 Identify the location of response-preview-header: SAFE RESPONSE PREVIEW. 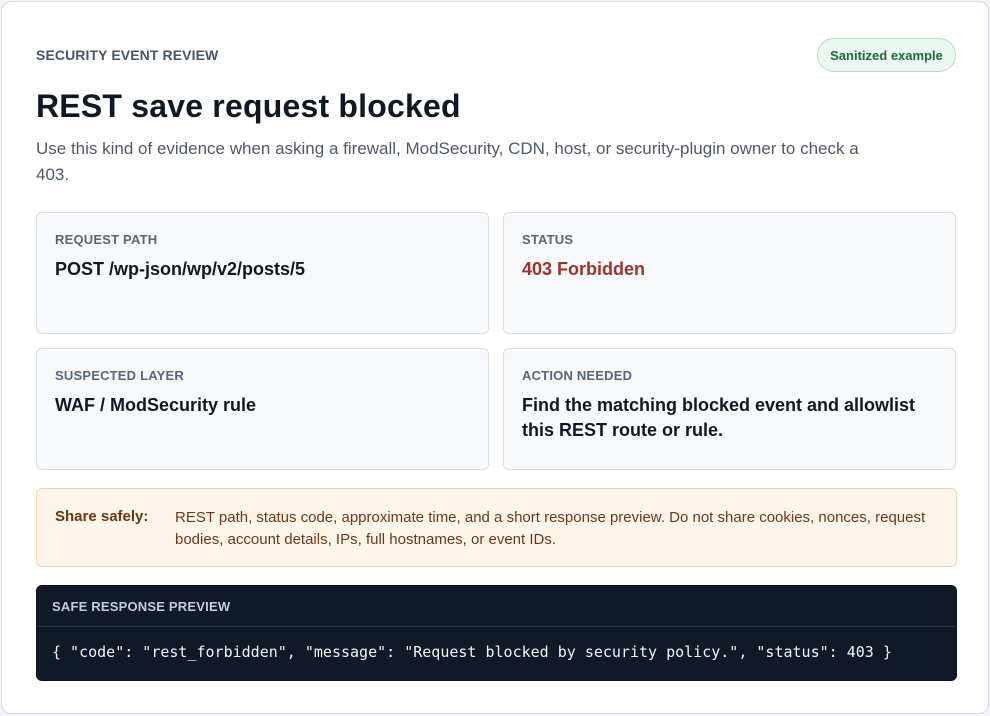
(496, 606).